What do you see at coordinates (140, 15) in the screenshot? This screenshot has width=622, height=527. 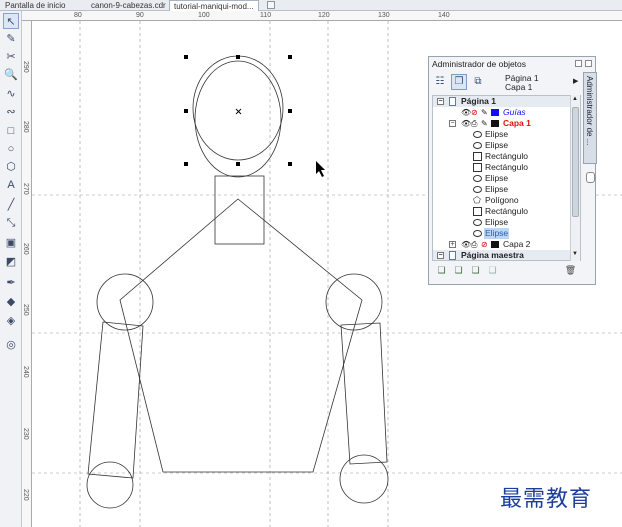 I see `ruler-label: 90` at bounding box center [140, 15].